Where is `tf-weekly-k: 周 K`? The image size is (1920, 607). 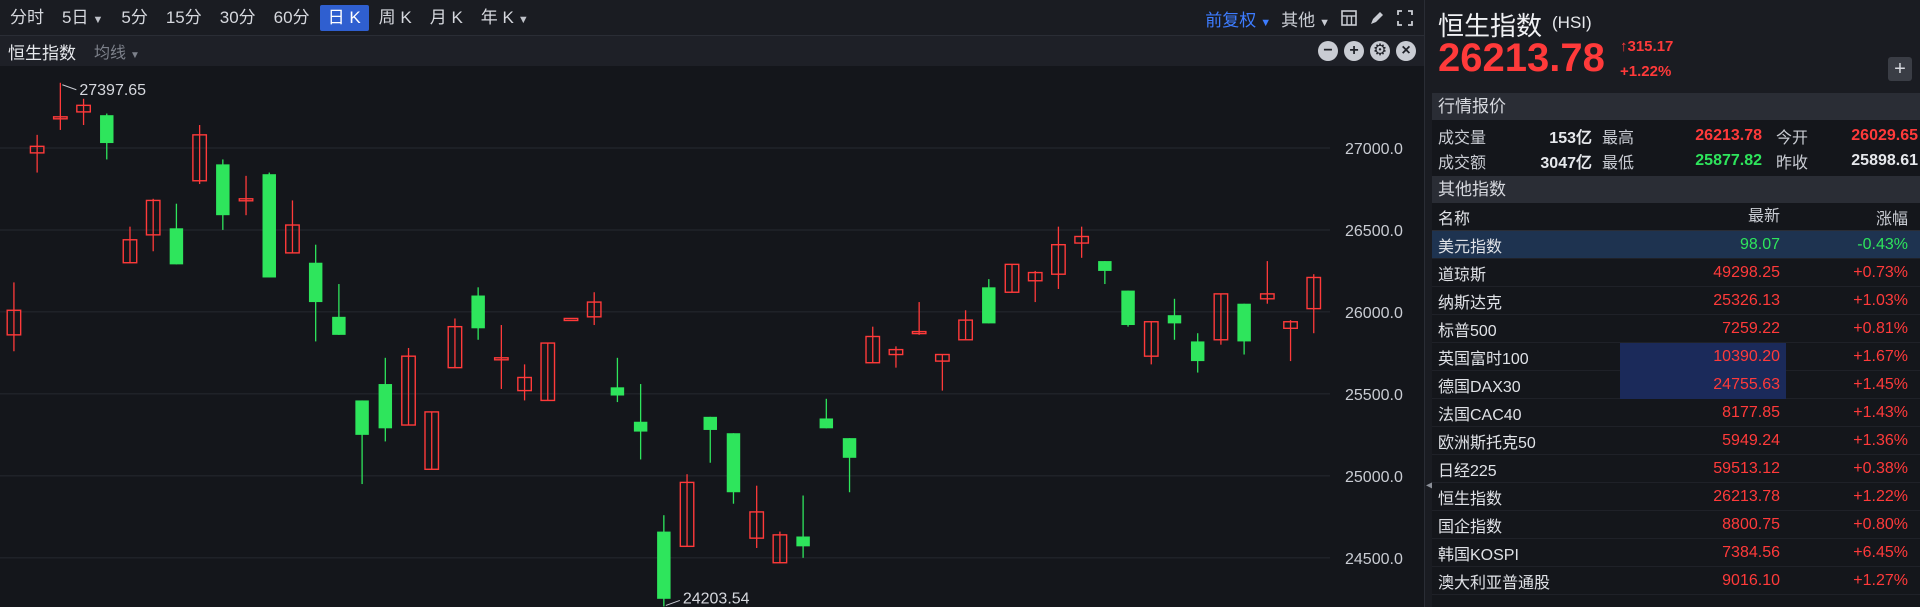 tf-weekly-k: 周 K is located at coordinates (395, 18).